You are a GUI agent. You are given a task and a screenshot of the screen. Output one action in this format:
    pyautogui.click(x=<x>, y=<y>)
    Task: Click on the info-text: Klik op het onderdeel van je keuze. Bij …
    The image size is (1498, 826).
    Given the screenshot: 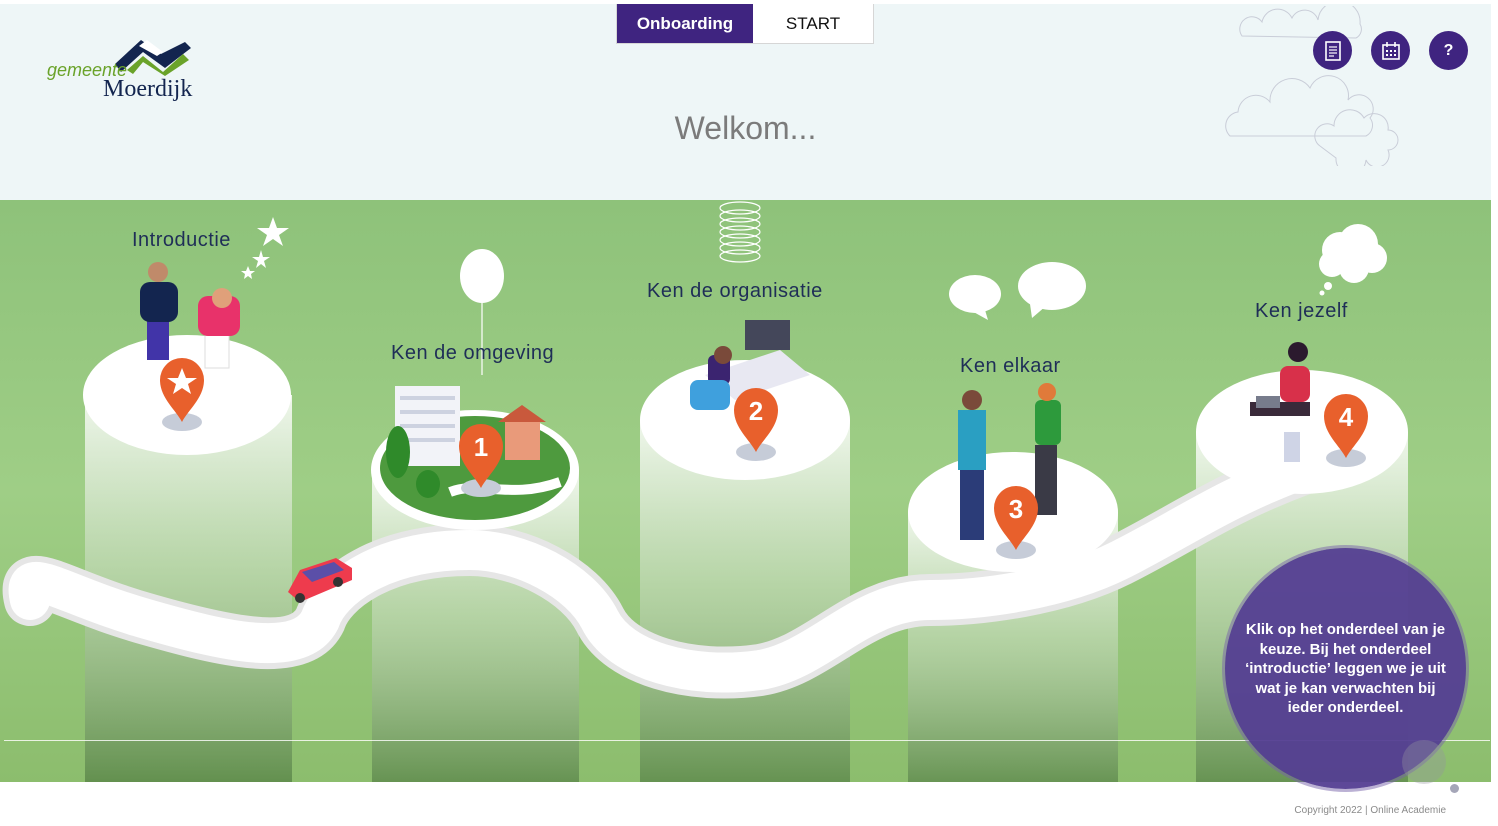 What is the action you would take?
    pyautogui.click(x=1345, y=668)
    